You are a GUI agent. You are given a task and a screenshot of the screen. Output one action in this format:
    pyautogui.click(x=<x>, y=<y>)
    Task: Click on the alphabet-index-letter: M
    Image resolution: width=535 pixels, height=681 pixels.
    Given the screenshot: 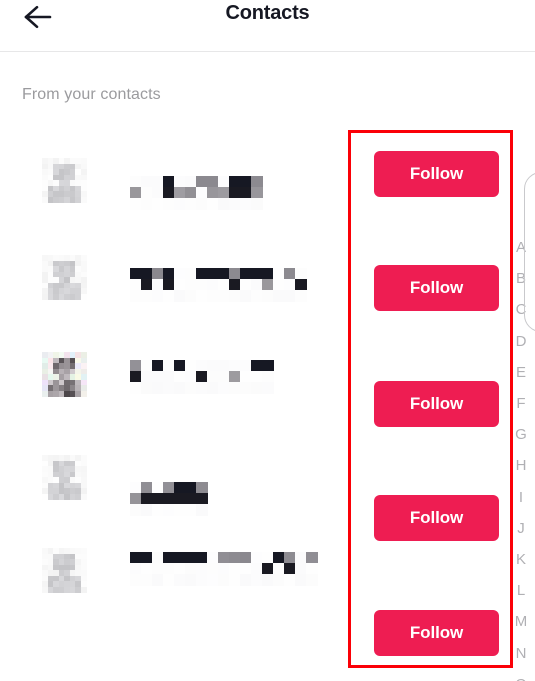 What is the action you would take?
    pyautogui.click(x=521, y=621)
    